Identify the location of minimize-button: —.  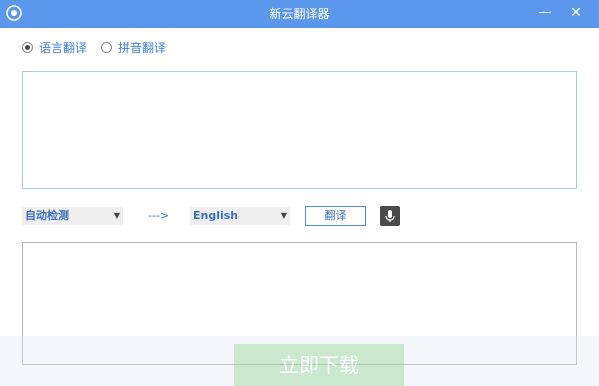
(545, 14).